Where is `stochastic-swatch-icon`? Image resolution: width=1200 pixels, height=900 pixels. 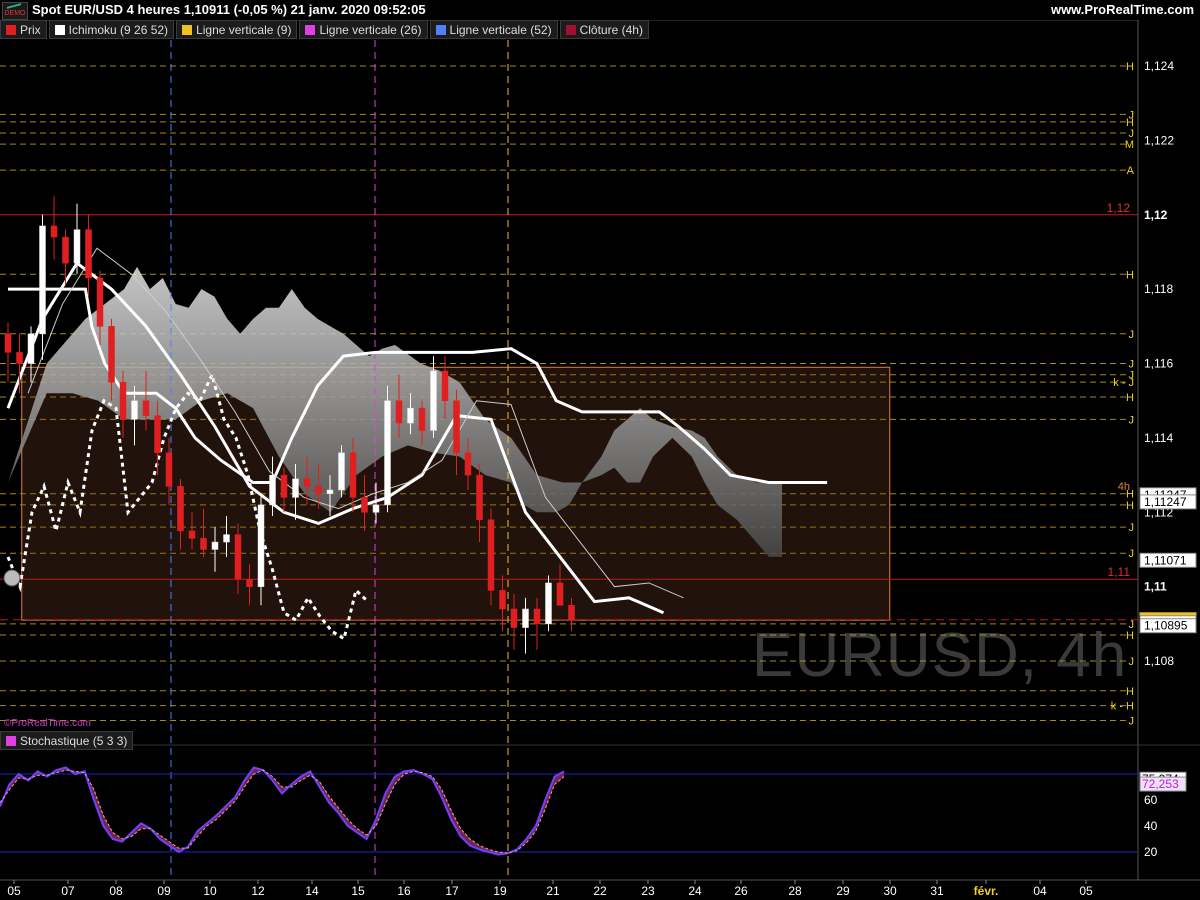
stochastic-swatch-icon is located at coordinates (11, 740).